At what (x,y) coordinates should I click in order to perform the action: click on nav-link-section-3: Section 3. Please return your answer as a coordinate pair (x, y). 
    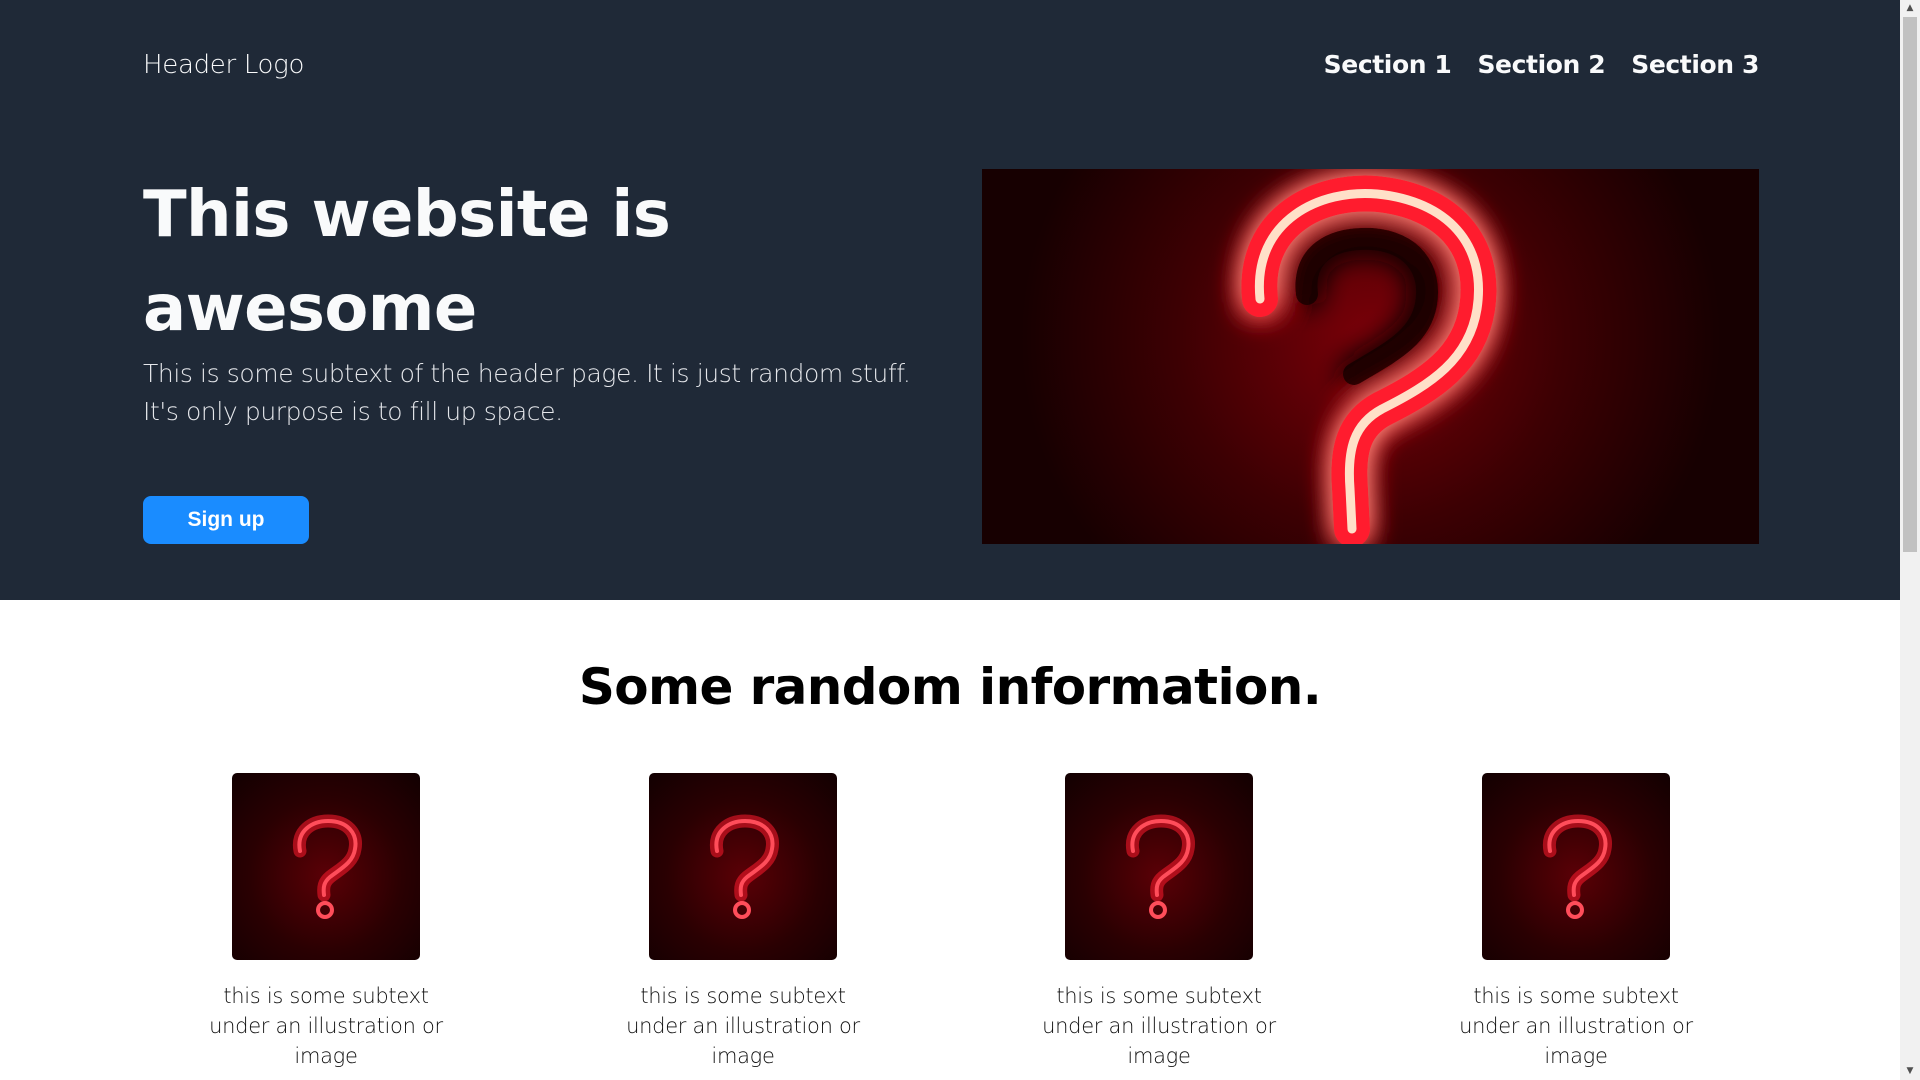
    Looking at the image, I should click on (1695, 64).